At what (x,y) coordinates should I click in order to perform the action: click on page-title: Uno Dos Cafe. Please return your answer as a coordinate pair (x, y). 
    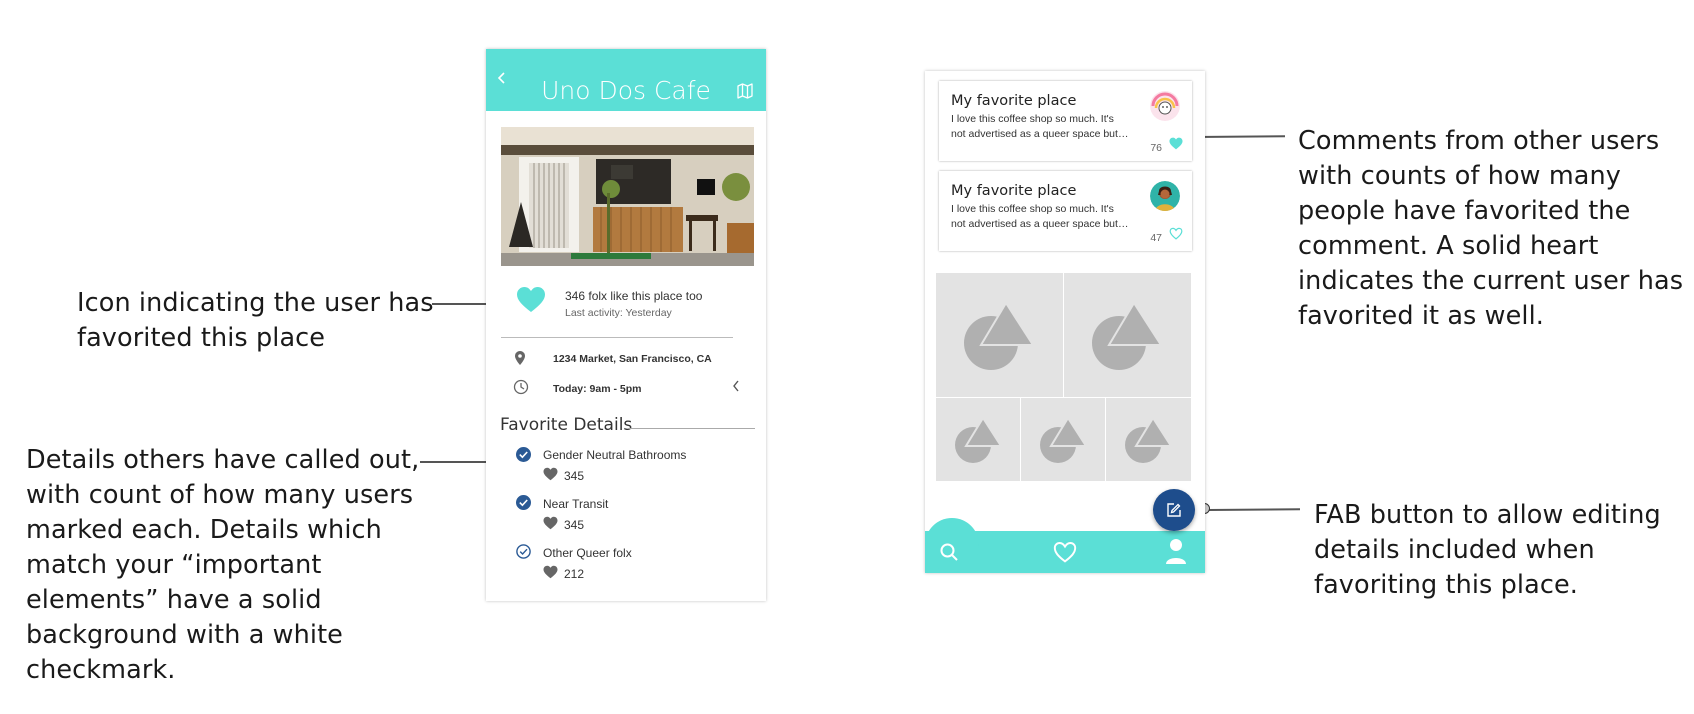
    Looking at the image, I should click on (626, 90).